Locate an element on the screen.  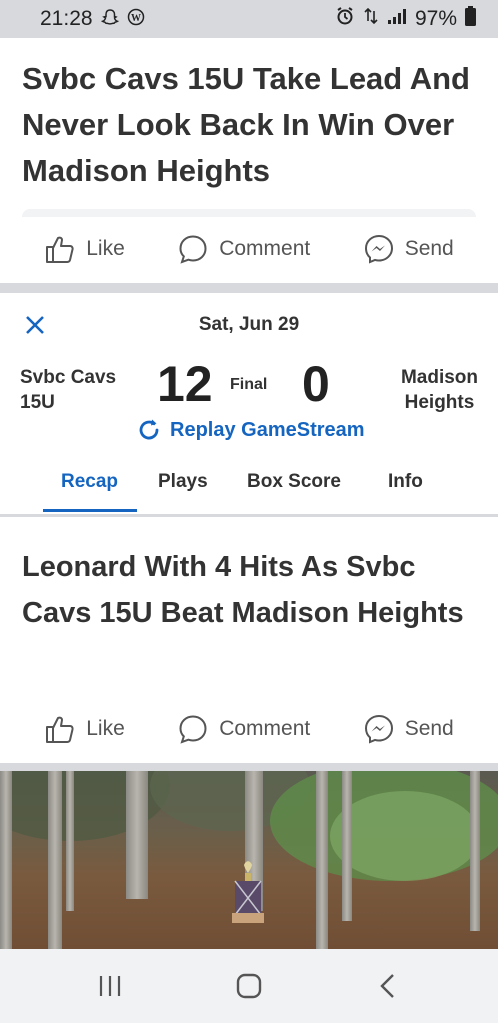
game-tabs: Recap Plays Box Score Info is located at coordinates (249, 489).